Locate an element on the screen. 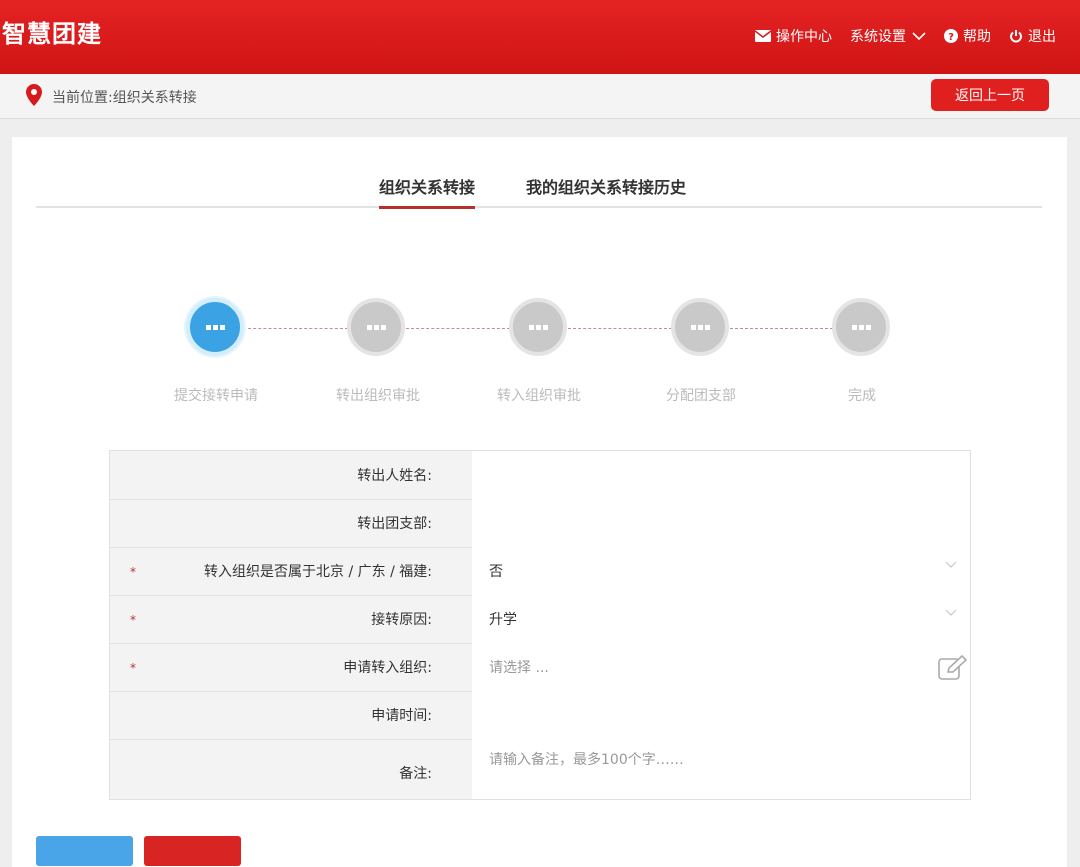  power-icon is located at coordinates (1016, 36).